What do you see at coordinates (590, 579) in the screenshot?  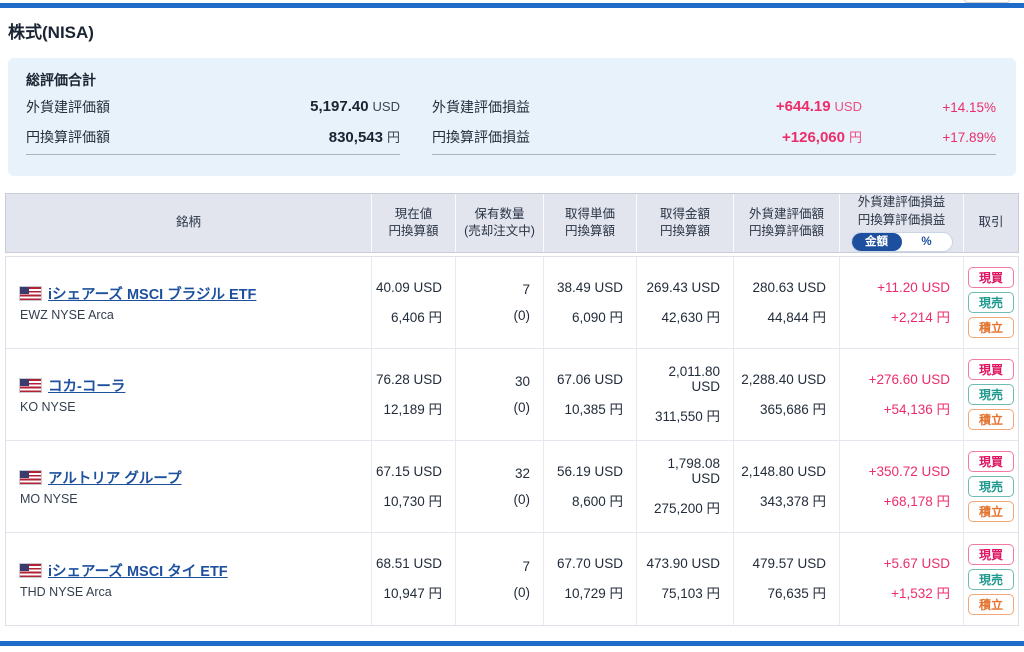 I see `unit-cost-cell: 67.70 USD 10,729 円` at bounding box center [590, 579].